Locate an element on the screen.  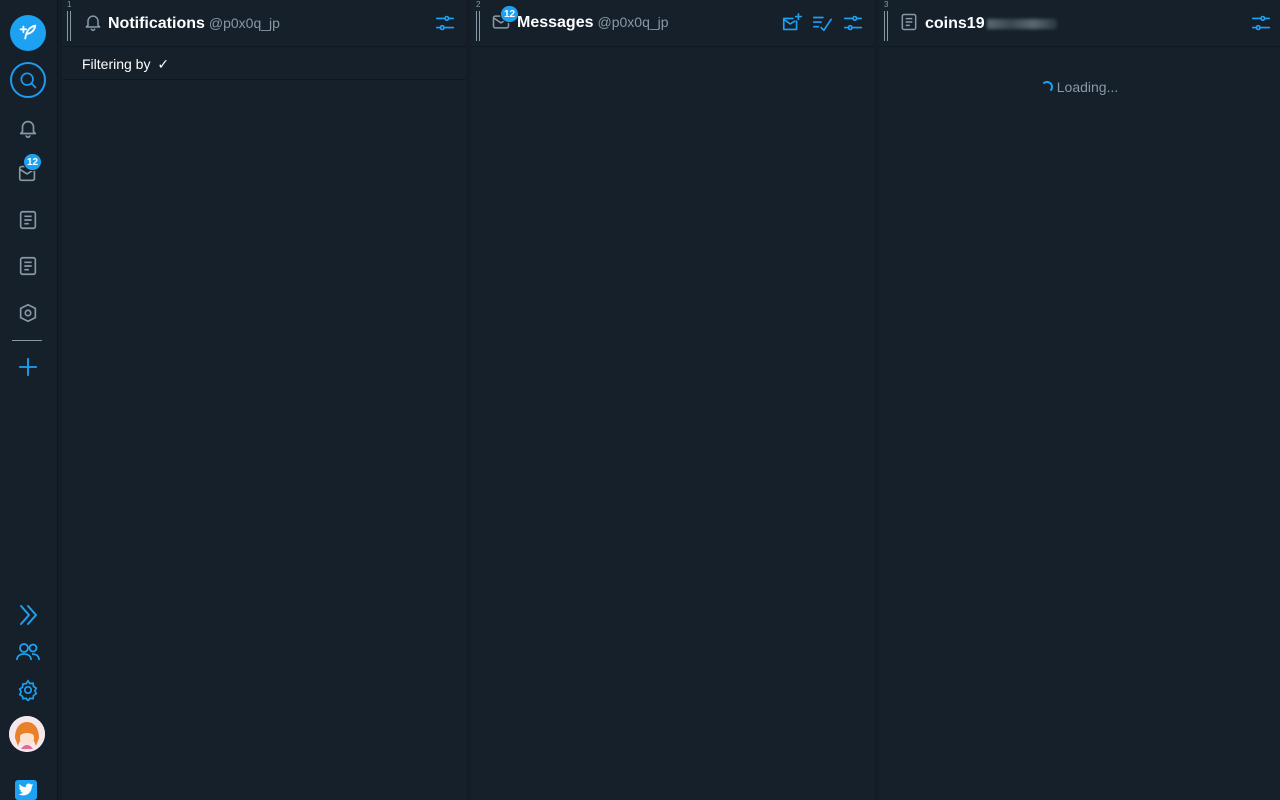
activity-nav-button is located at coordinates (28, 313).